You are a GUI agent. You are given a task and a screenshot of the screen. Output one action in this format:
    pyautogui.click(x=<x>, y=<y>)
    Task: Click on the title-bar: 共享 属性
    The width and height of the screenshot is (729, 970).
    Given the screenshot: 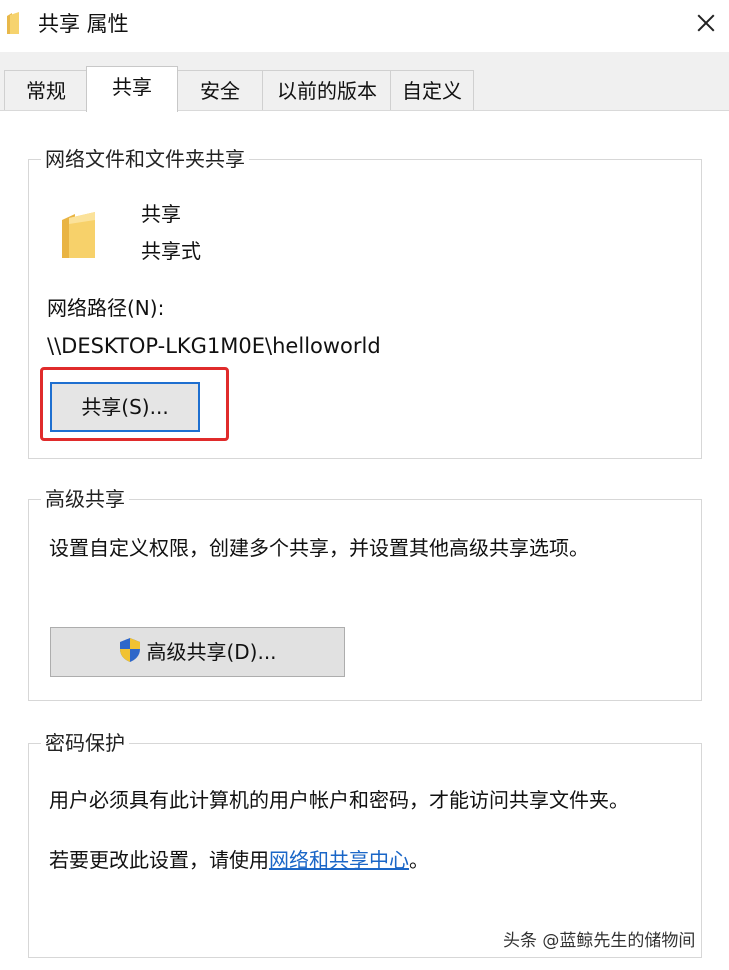 What is the action you would take?
    pyautogui.click(x=364, y=26)
    